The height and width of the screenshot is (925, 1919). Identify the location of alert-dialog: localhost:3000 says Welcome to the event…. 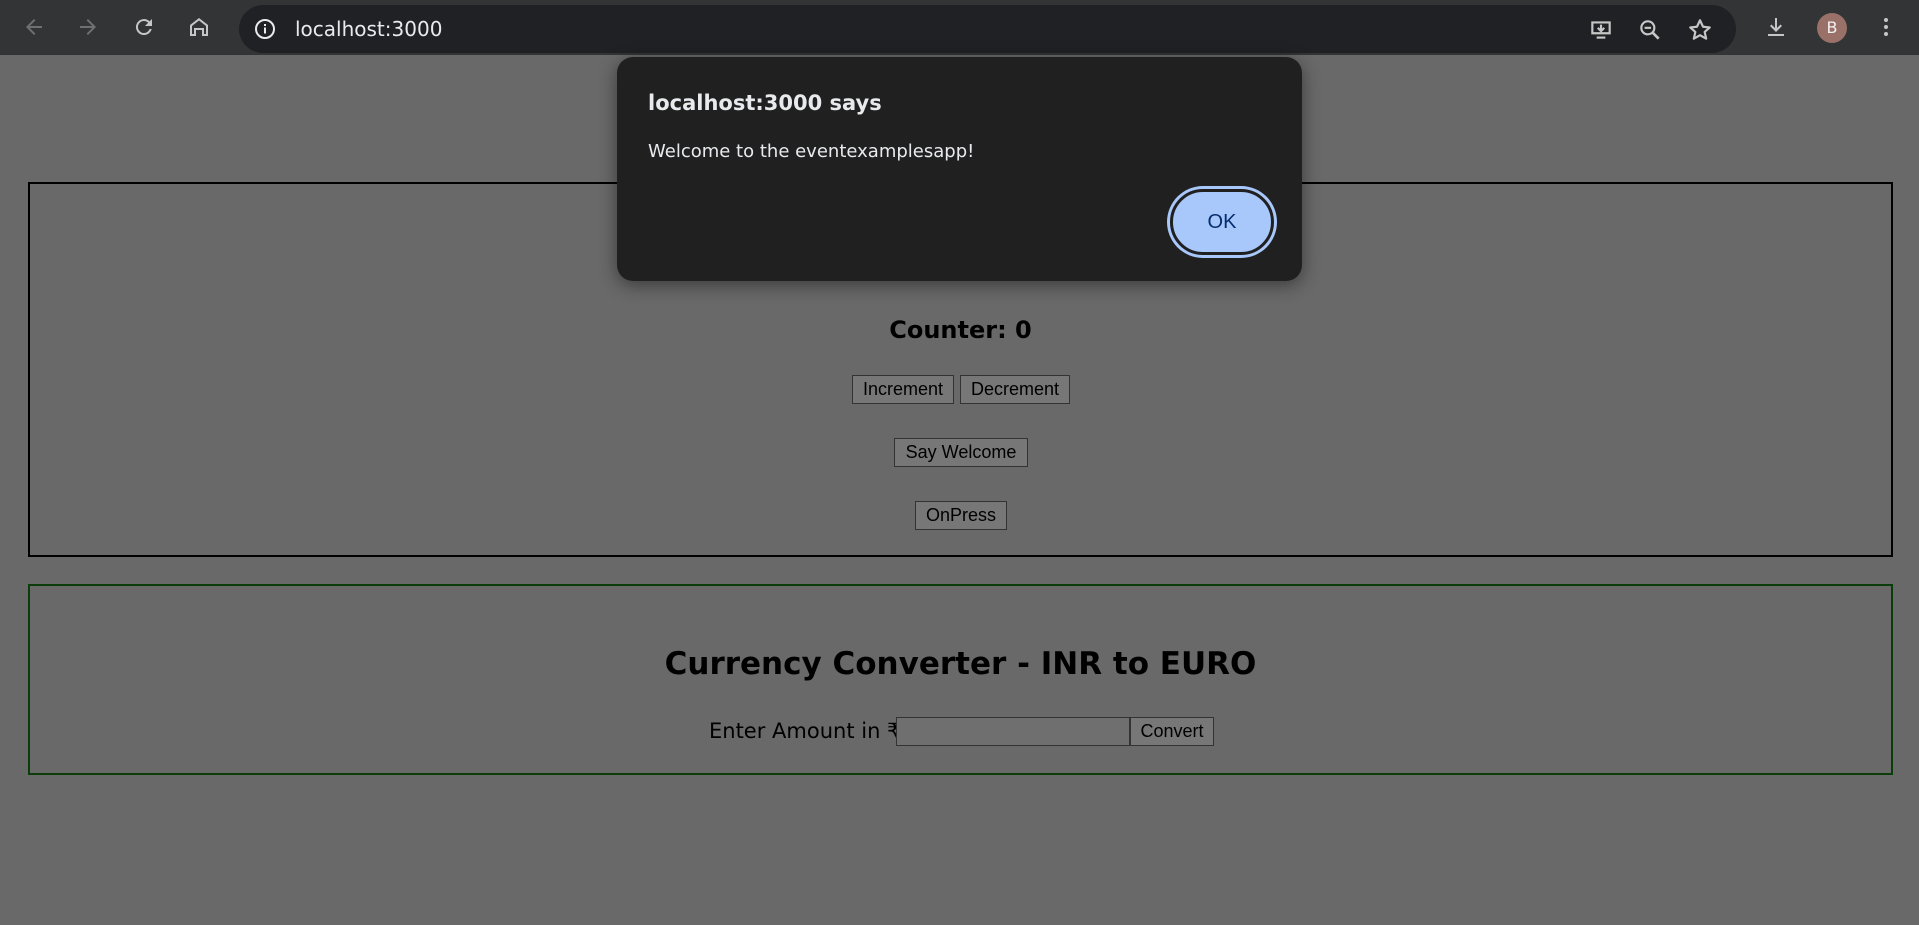
(959, 169).